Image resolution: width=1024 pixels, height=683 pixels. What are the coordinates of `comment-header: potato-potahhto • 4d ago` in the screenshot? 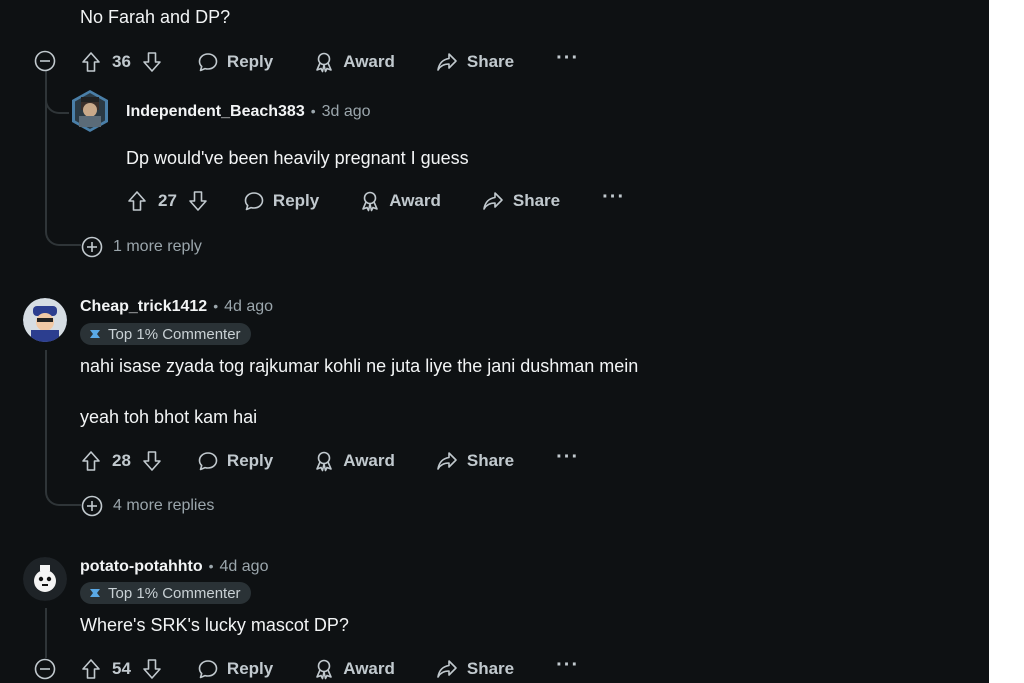 It's located at (174, 567).